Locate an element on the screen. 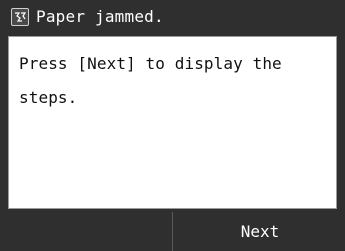 This screenshot has height=251, width=345. next-button: Next is located at coordinates (259, 231).